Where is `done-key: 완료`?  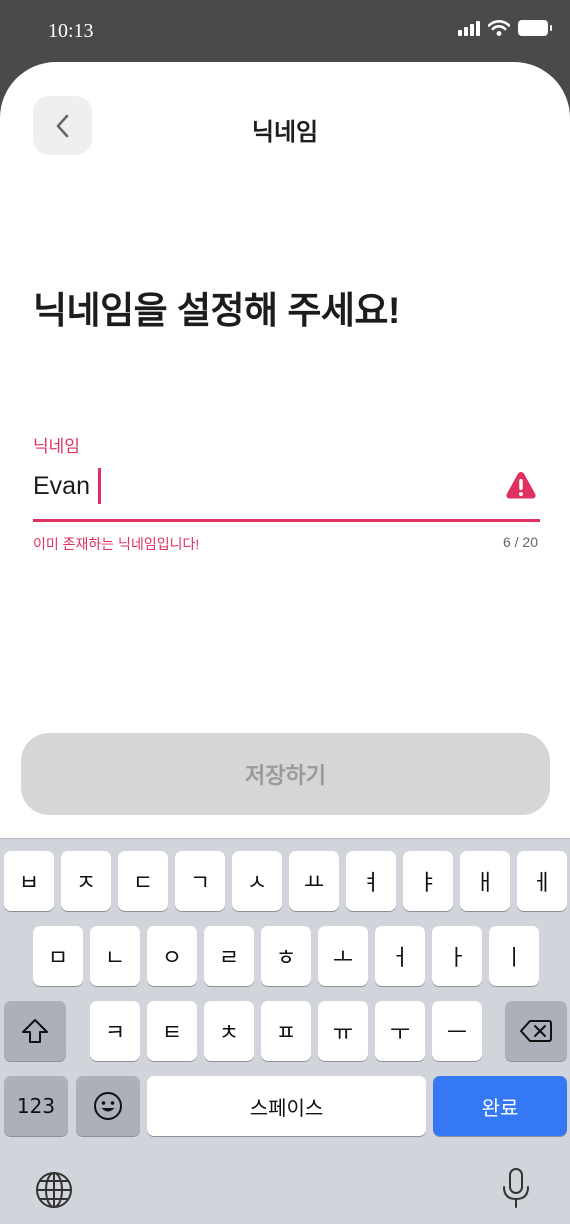 done-key: 완료 is located at coordinates (500, 1106).